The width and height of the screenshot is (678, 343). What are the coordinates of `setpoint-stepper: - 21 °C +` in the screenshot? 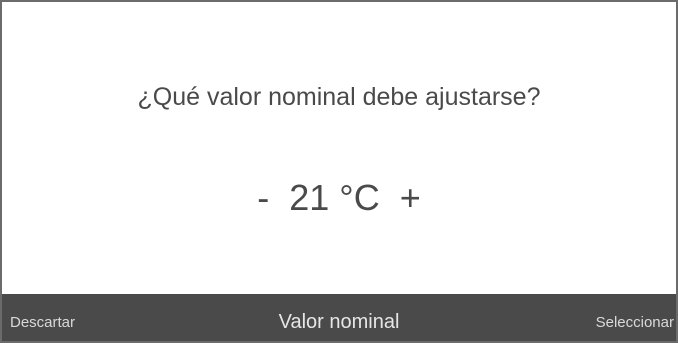 It's located at (339, 198).